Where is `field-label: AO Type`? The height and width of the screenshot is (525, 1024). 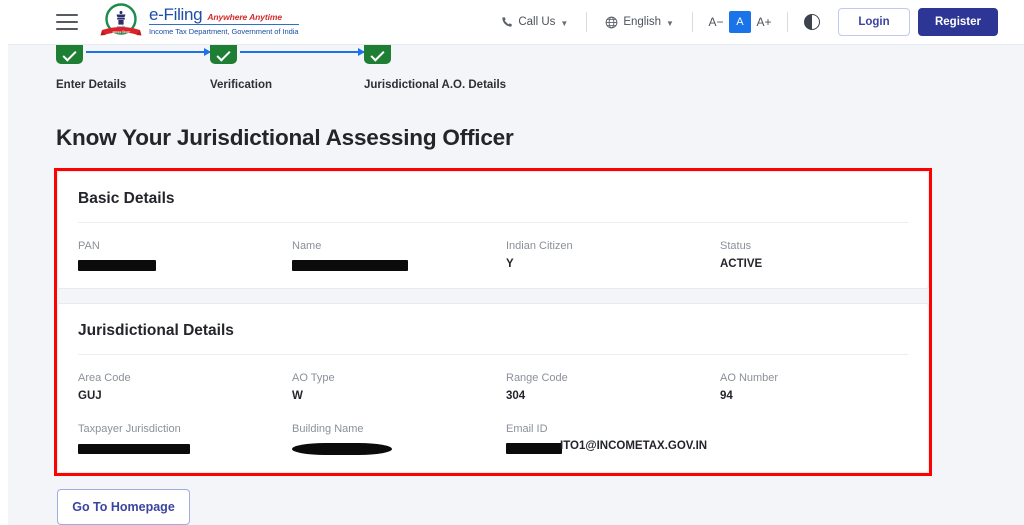
field-label: AO Type is located at coordinates (313, 378).